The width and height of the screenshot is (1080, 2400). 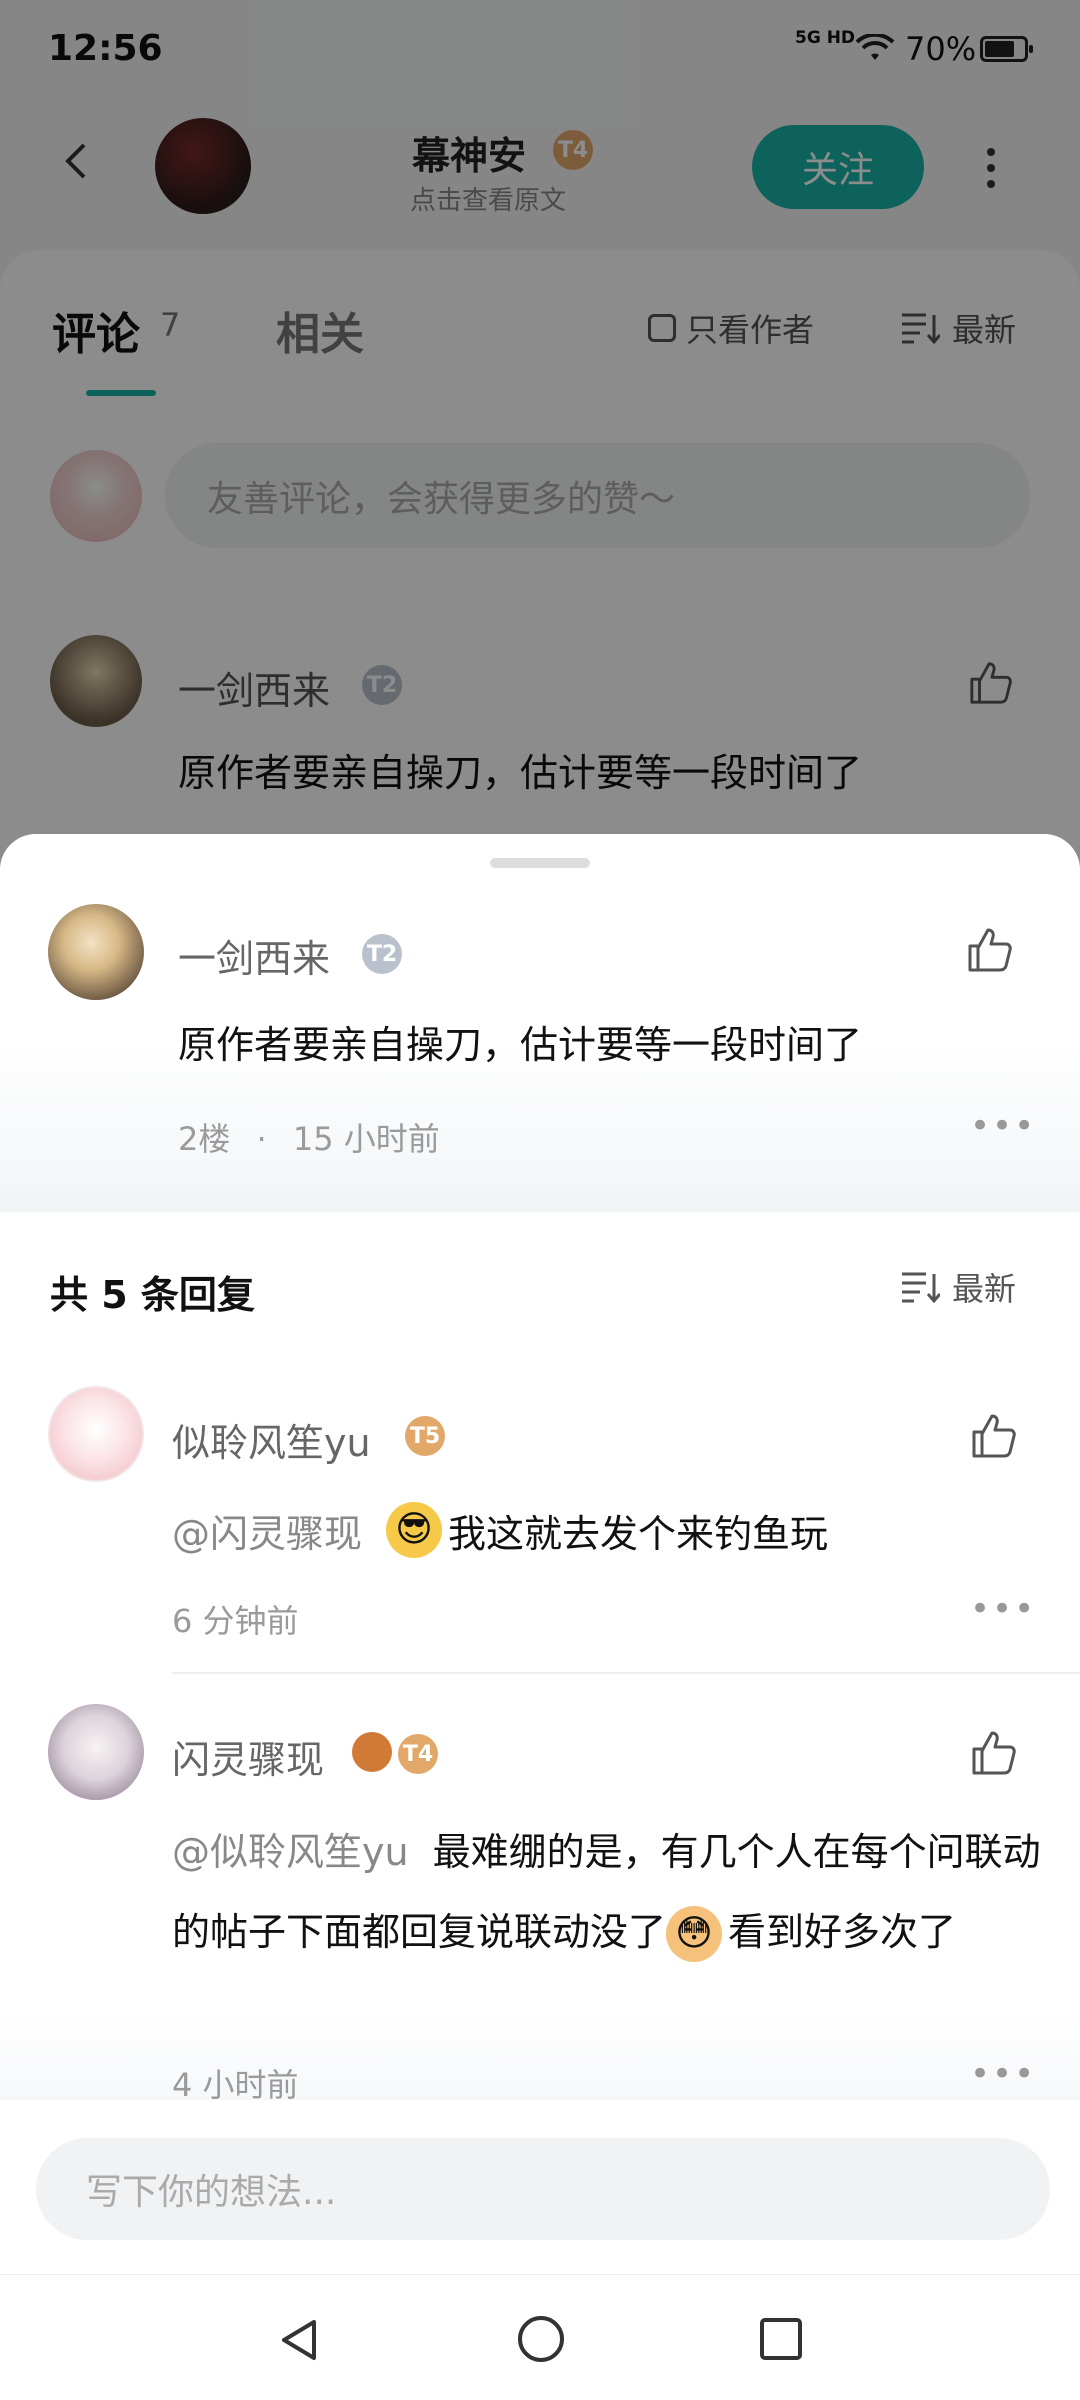 What do you see at coordinates (921, 1288) in the screenshot?
I see `sort-icon` at bounding box center [921, 1288].